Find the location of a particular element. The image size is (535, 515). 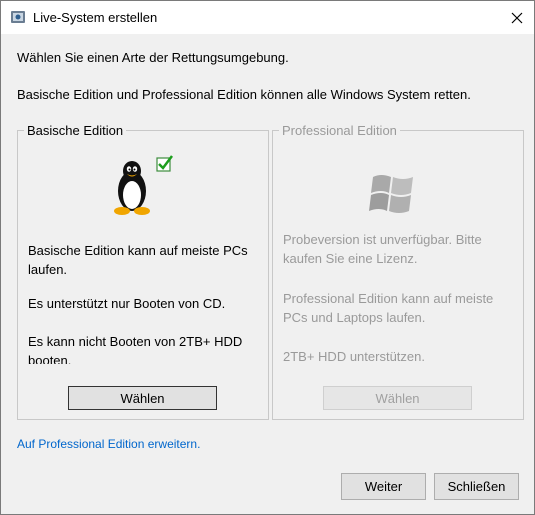

close-button is located at coordinates (517, 17).